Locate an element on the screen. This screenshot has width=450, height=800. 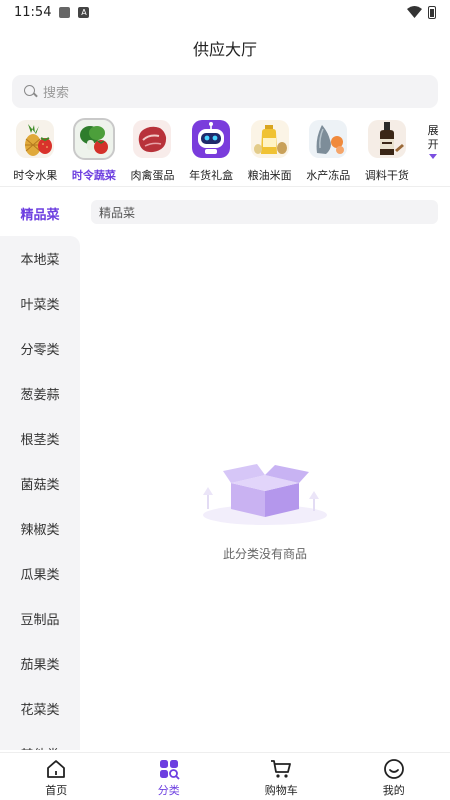
tab-profile: 我的 is located at coordinates (394, 776).